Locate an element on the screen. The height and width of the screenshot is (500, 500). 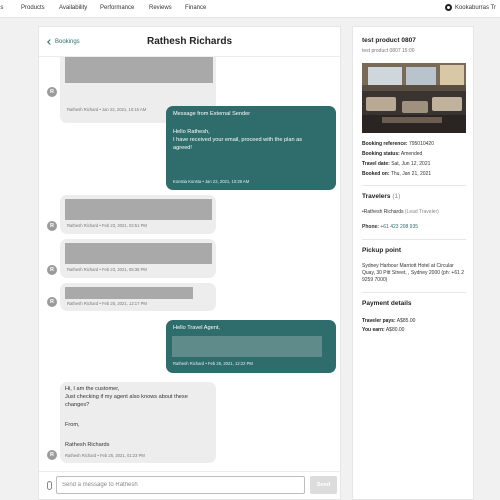
product-image is located at coordinates (414, 98).